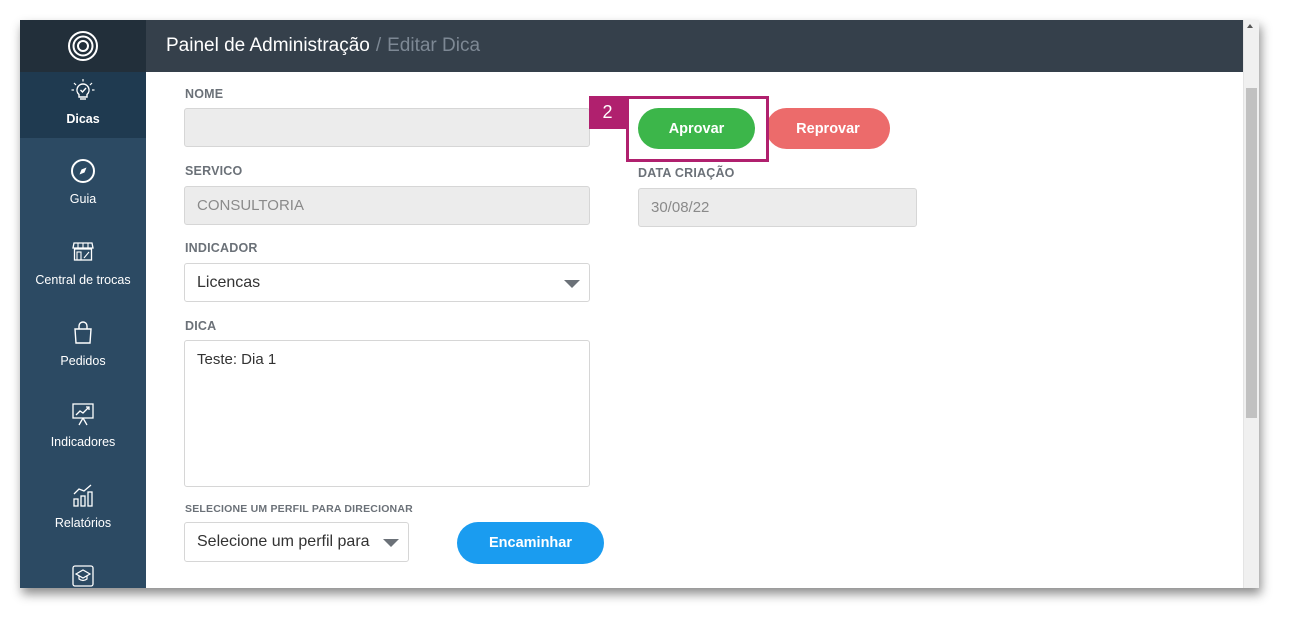 The height and width of the screenshot is (628, 1300). Describe the element at coordinates (83, 495) in the screenshot. I see `bar-chart-icon` at that location.